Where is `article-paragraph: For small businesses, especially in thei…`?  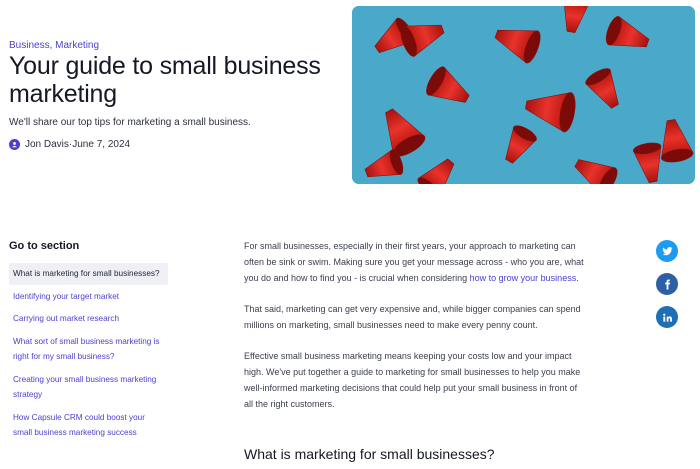 article-paragraph: For small businesses, especially in thei… is located at coordinates (414, 262).